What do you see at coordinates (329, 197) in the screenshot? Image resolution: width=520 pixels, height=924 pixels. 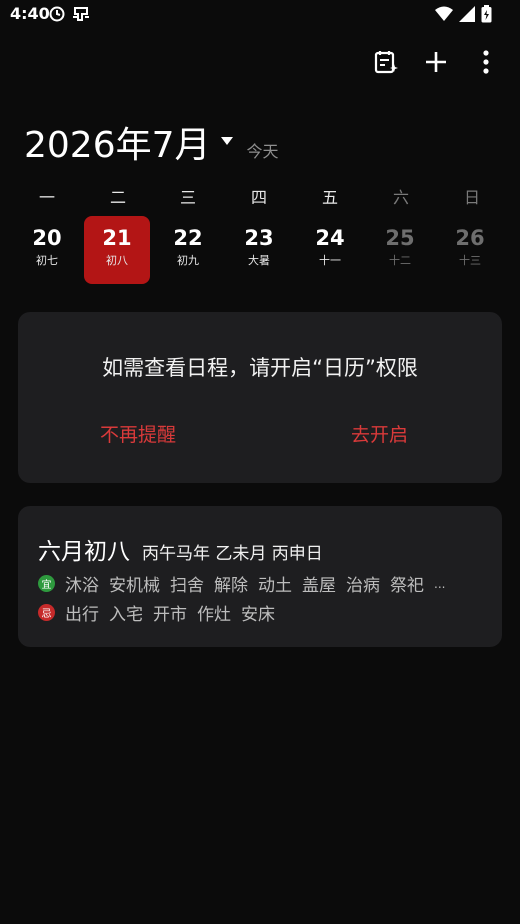 I see `weekday-label: 五` at bounding box center [329, 197].